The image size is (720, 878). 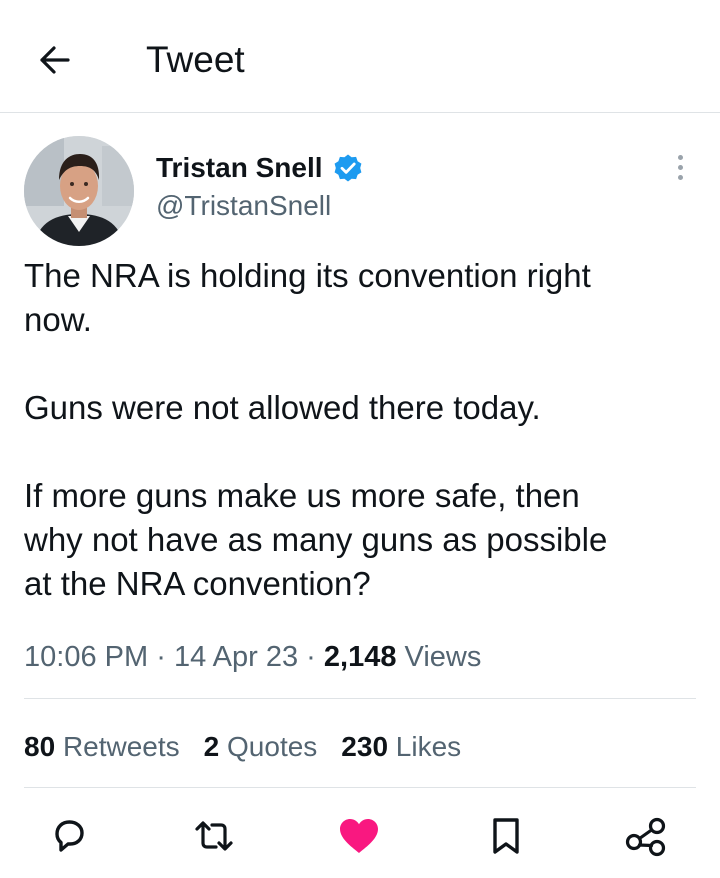 I want to click on more-options-icon, so click(x=680, y=170).